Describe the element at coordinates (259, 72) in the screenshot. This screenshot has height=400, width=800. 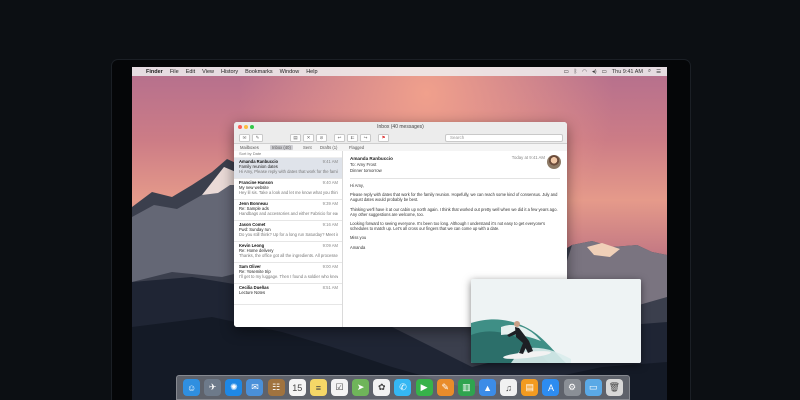
I see `menu-bookmarks: Bookmarks` at that location.